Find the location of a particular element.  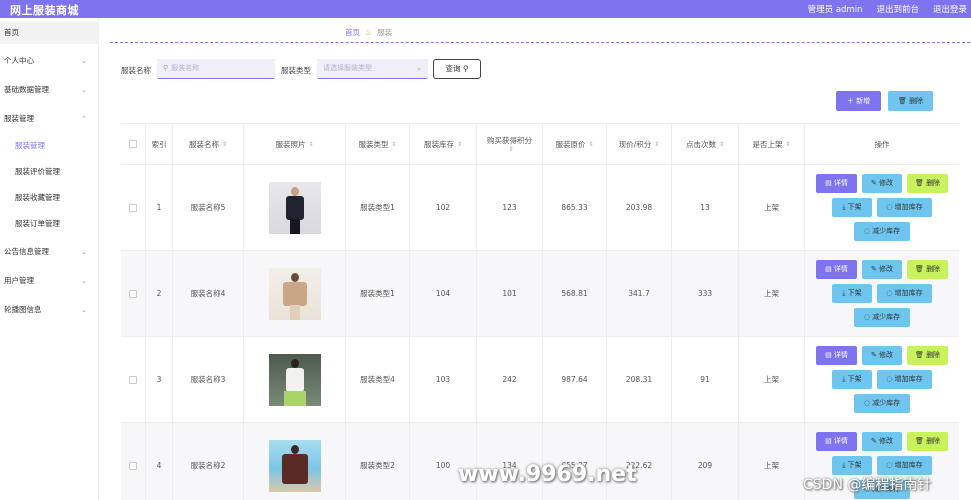

header-photo: 服装照片 ⇕ is located at coordinates (295, 144).